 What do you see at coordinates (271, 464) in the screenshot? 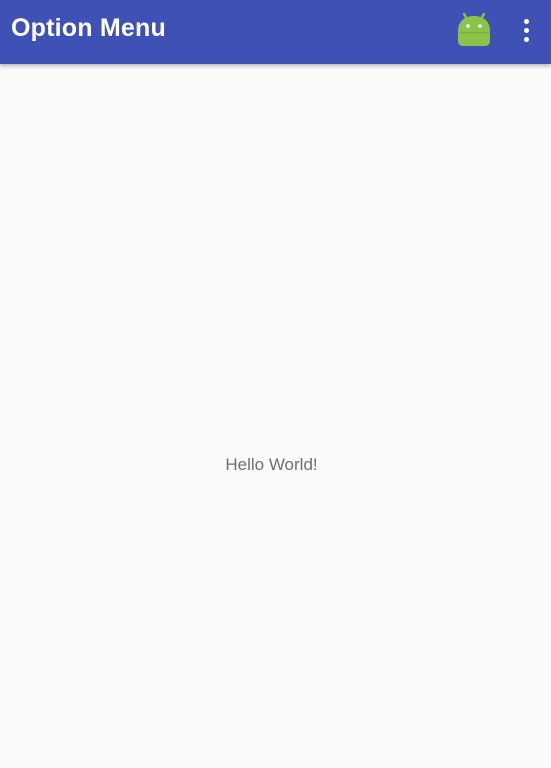
I see `hello-world-text: Hello World!` at bounding box center [271, 464].